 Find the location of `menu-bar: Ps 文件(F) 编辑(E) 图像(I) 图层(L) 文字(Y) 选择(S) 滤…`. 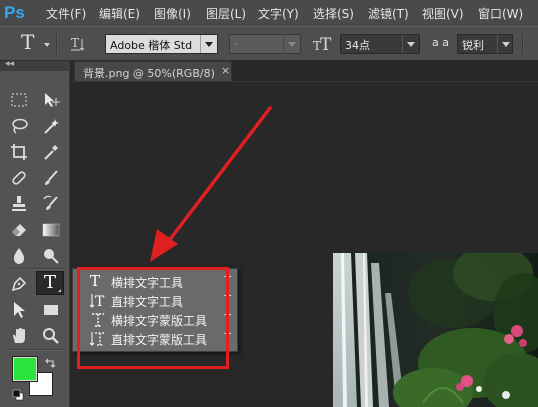

menu-bar: Ps 文件(F) 编辑(E) 图像(I) 图层(L) 文字(Y) 选择(S) 滤… is located at coordinates (269, 13).